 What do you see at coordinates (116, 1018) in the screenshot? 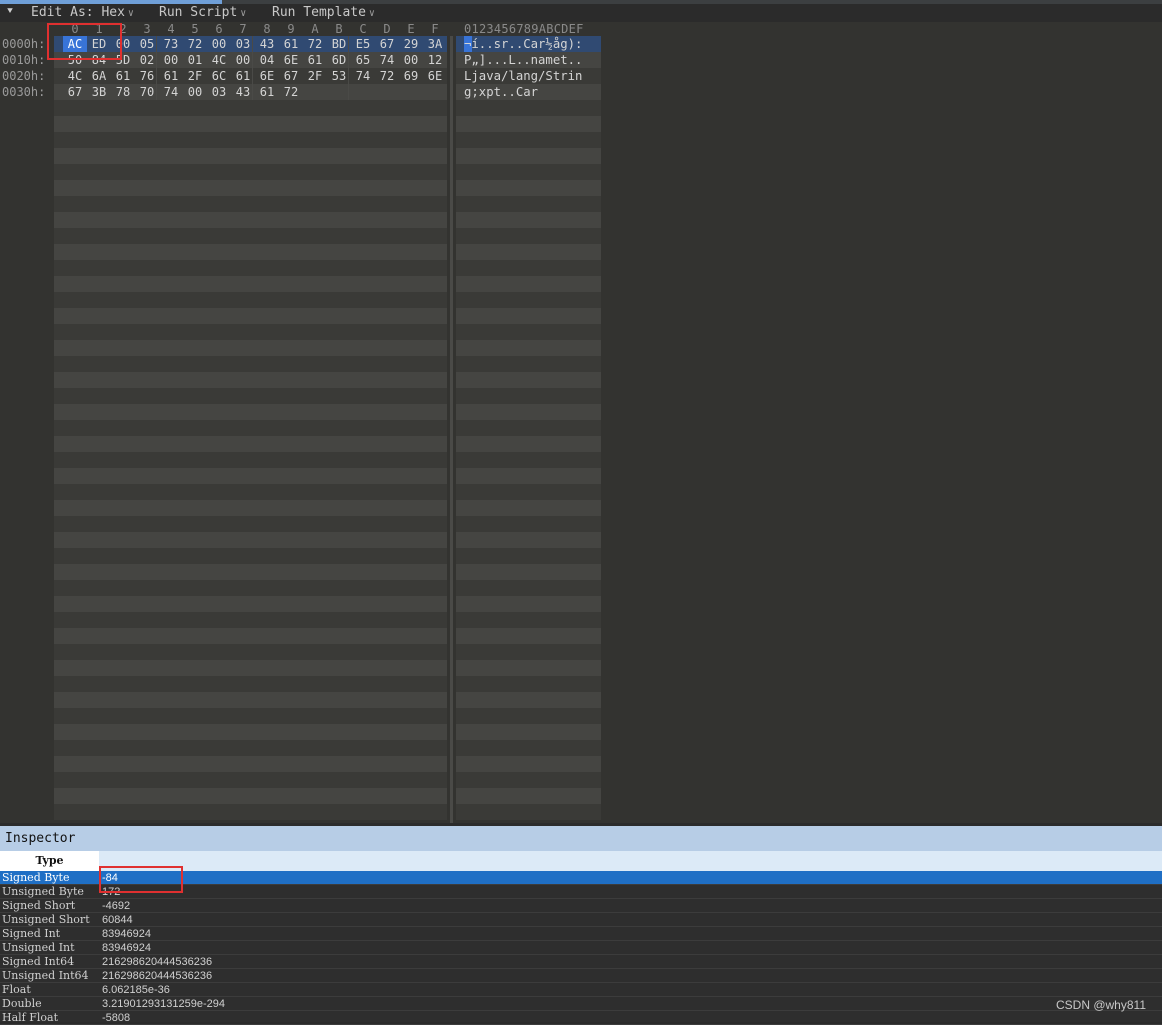
I see `inspector-value: -5808` at bounding box center [116, 1018].